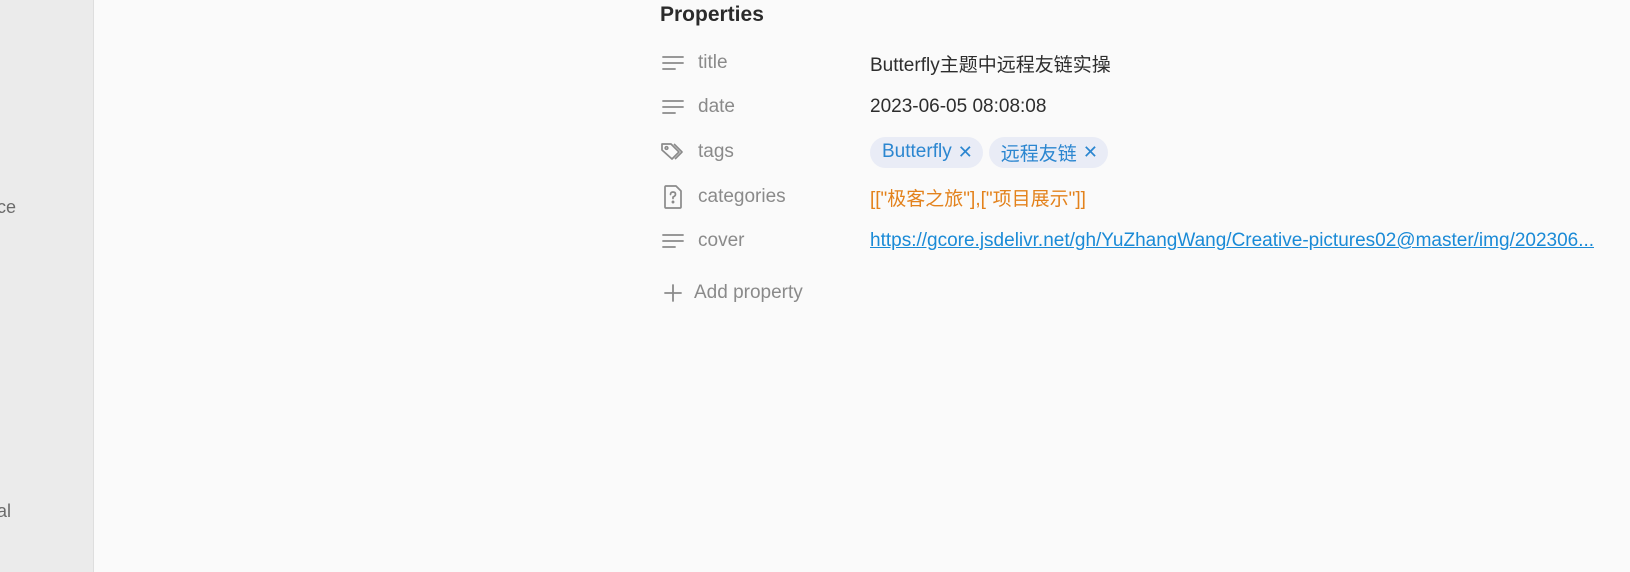 The height and width of the screenshot is (572, 1630). Describe the element at coordinates (1038, 154) in the screenshot. I see `tag-label: 远程友链` at that location.